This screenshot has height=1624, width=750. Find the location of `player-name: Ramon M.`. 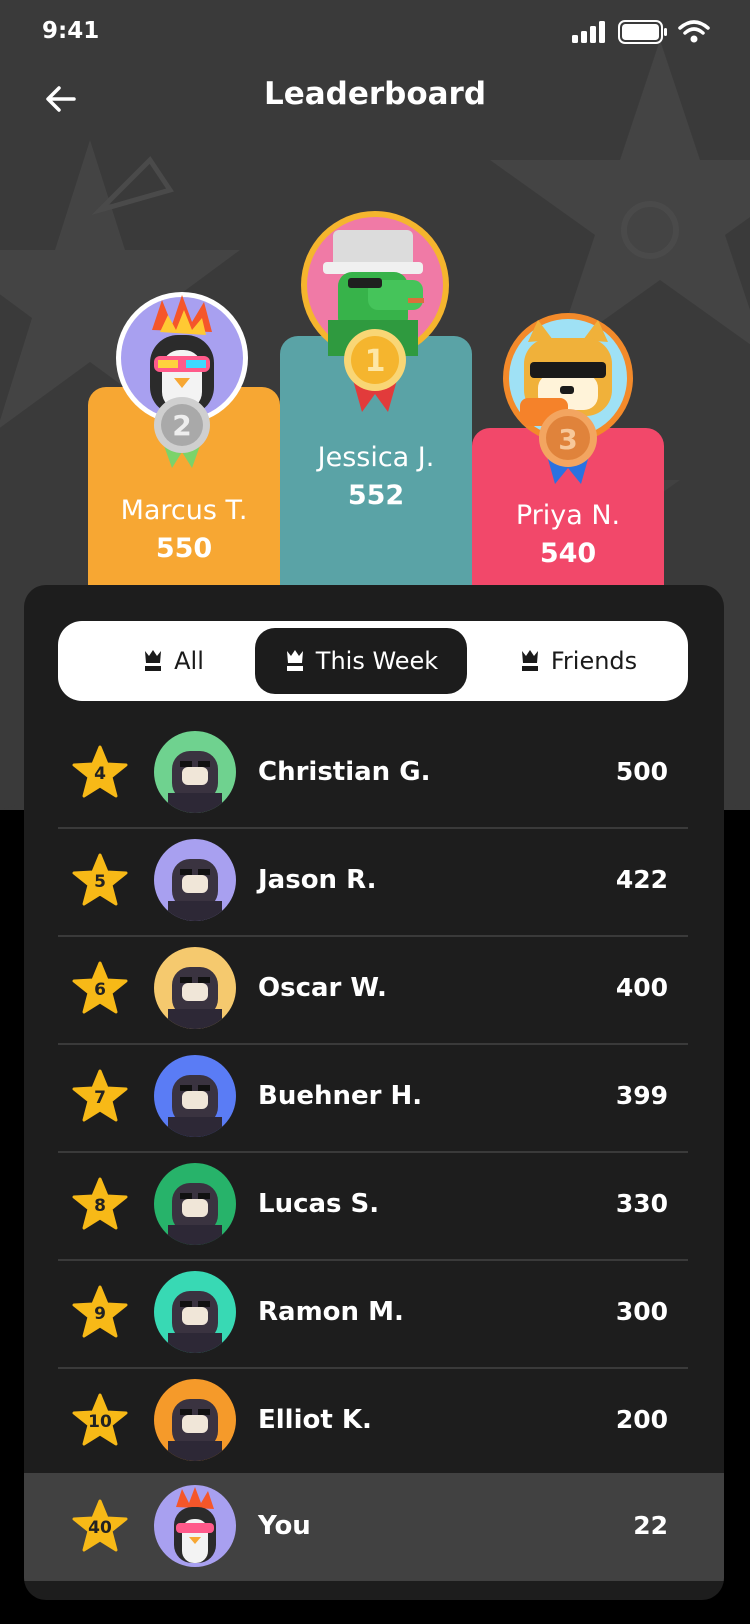

player-name: Ramon M. is located at coordinates (331, 1312).